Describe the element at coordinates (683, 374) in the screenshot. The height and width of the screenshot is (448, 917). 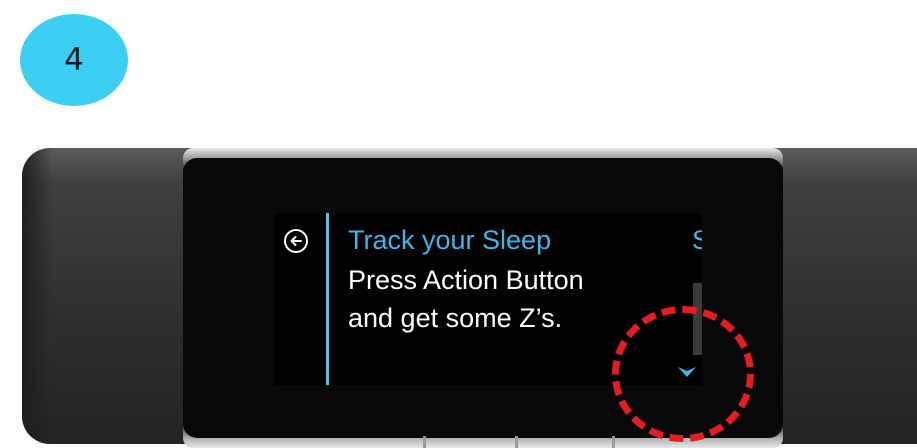
I see `highlight-circle` at that location.